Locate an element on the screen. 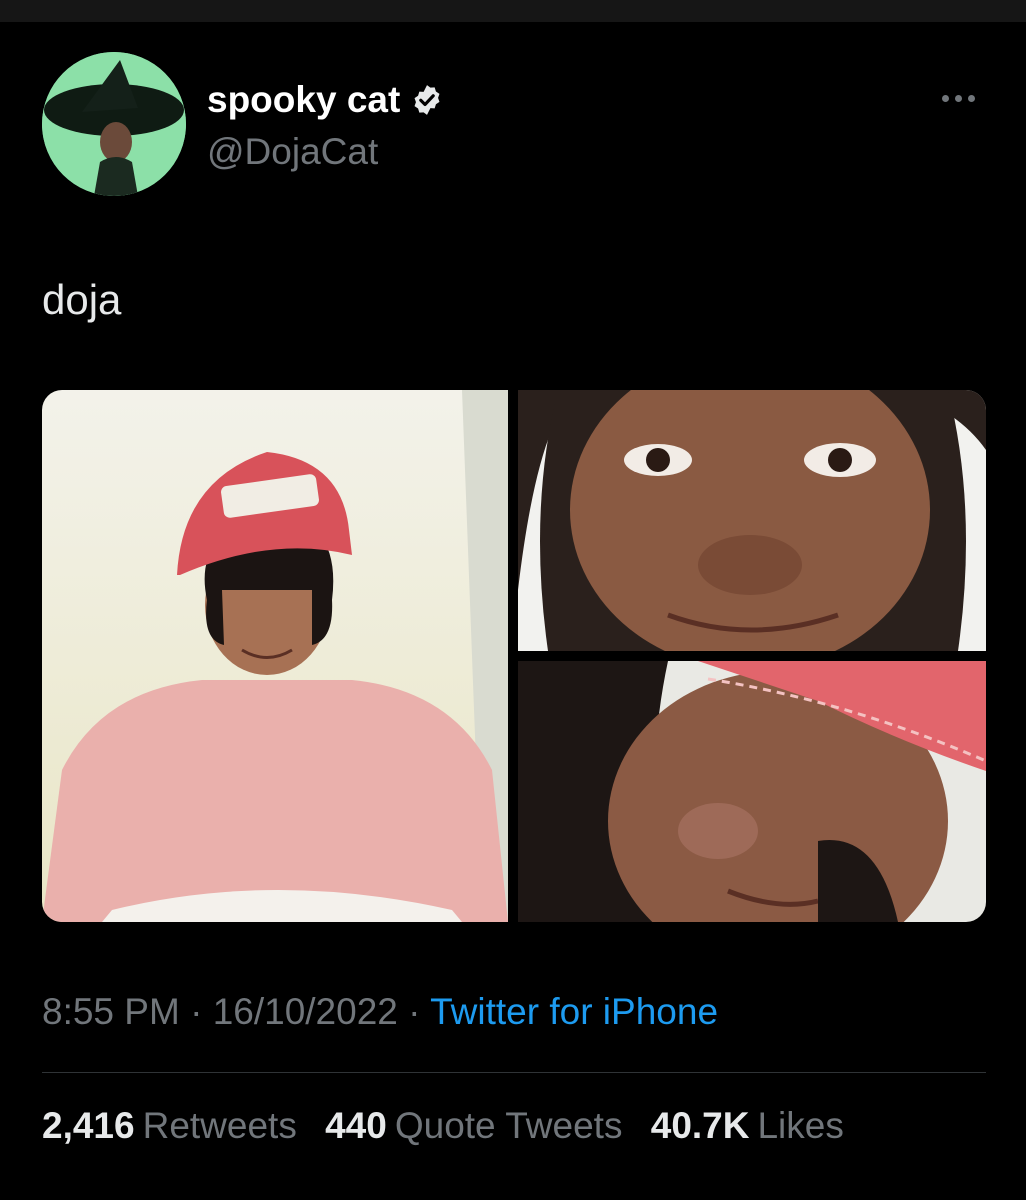 Image resolution: width=1026 pixels, height=1200 pixels. user-handle: @DojaCat is located at coordinates (292, 152).